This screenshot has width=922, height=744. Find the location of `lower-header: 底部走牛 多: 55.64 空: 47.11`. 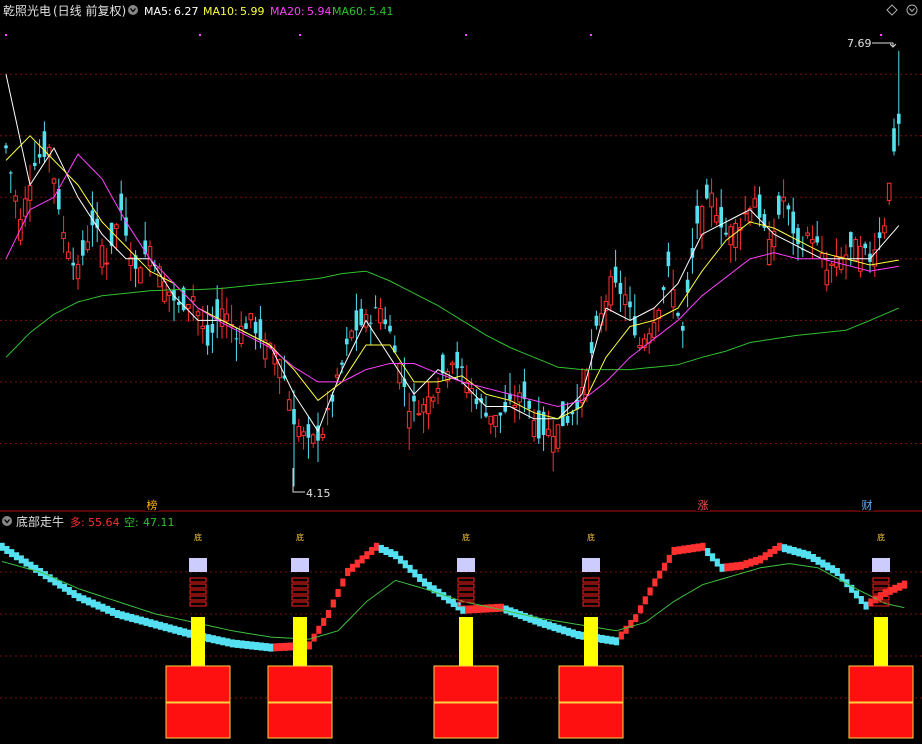

lower-header: 底部走牛 多: 55.64 空: 47.11 is located at coordinates (88, 521).